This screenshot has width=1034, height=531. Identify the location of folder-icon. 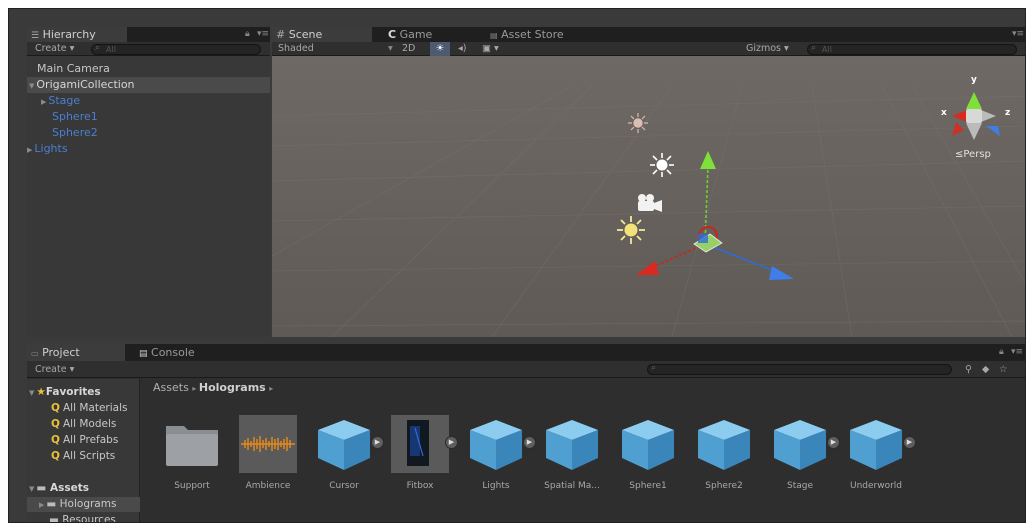
(192, 446).